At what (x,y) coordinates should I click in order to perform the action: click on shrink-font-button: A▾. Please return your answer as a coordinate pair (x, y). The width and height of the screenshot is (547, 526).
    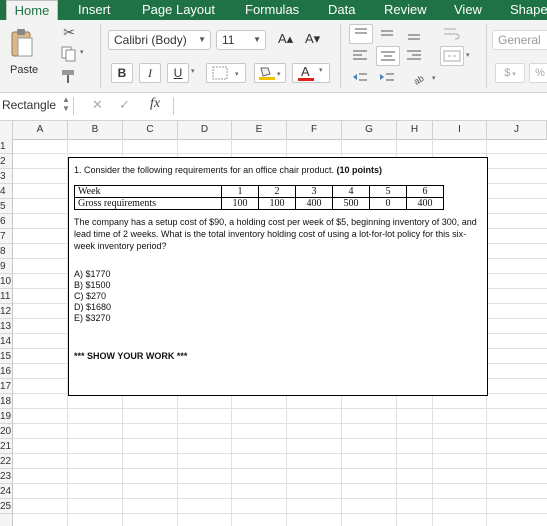
    Looking at the image, I should click on (315, 40).